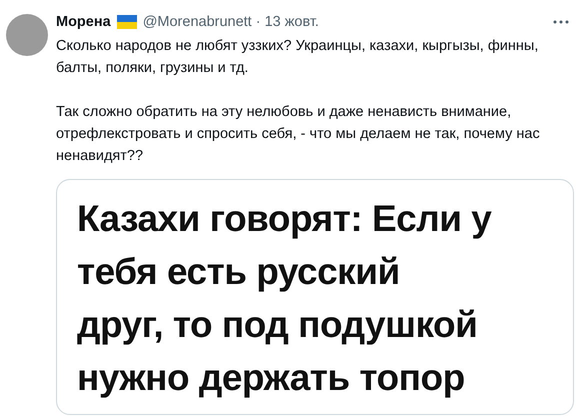 Image resolution: width=581 pixels, height=420 pixels. I want to click on image-text-line: нужно держать топор, so click(271, 378).